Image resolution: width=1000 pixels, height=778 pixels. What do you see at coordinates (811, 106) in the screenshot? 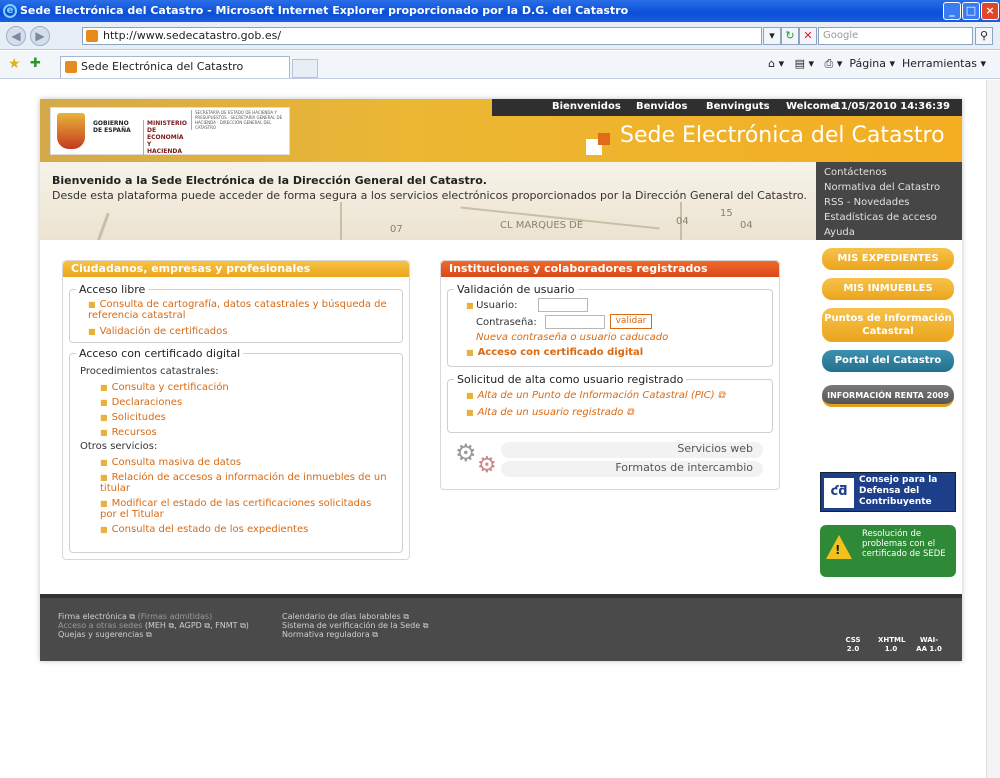
I see `lang-en: Welcome` at bounding box center [811, 106].